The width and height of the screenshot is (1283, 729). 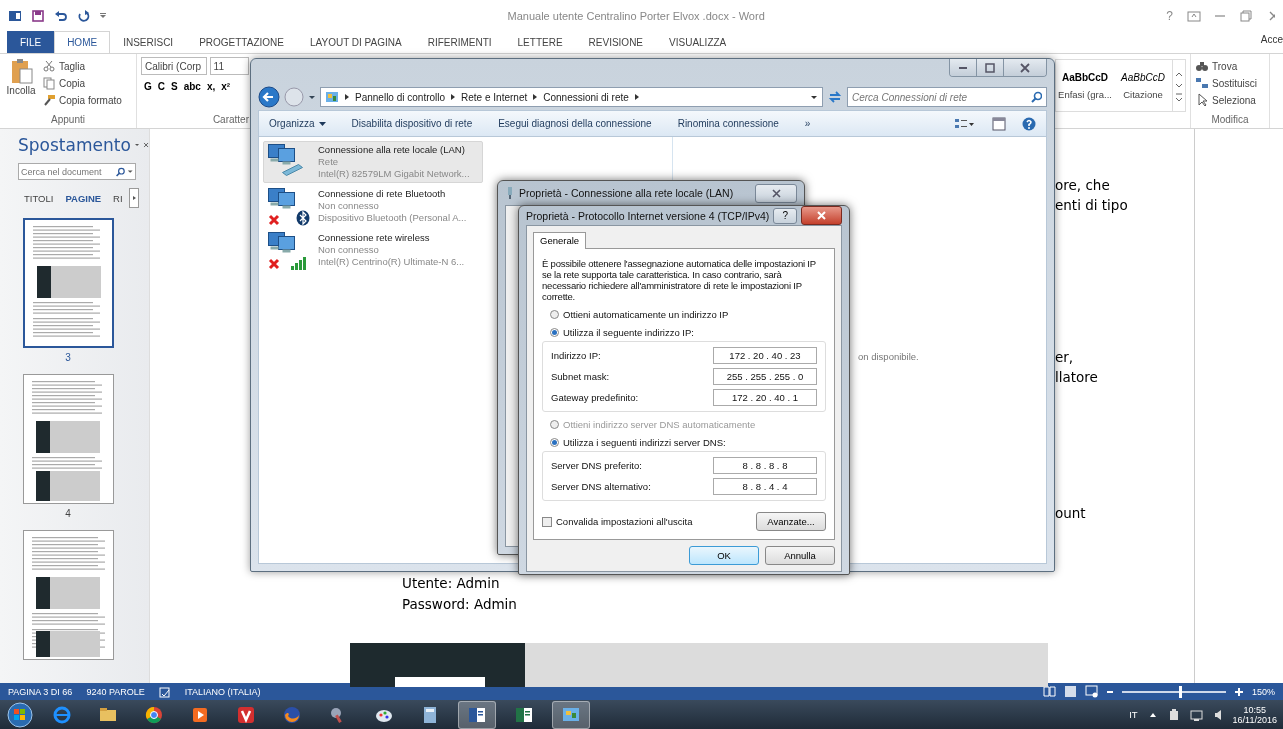 What do you see at coordinates (67, 171) in the screenshot?
I see `search-field: Cerca nel document` at bounding box center [67, 171].